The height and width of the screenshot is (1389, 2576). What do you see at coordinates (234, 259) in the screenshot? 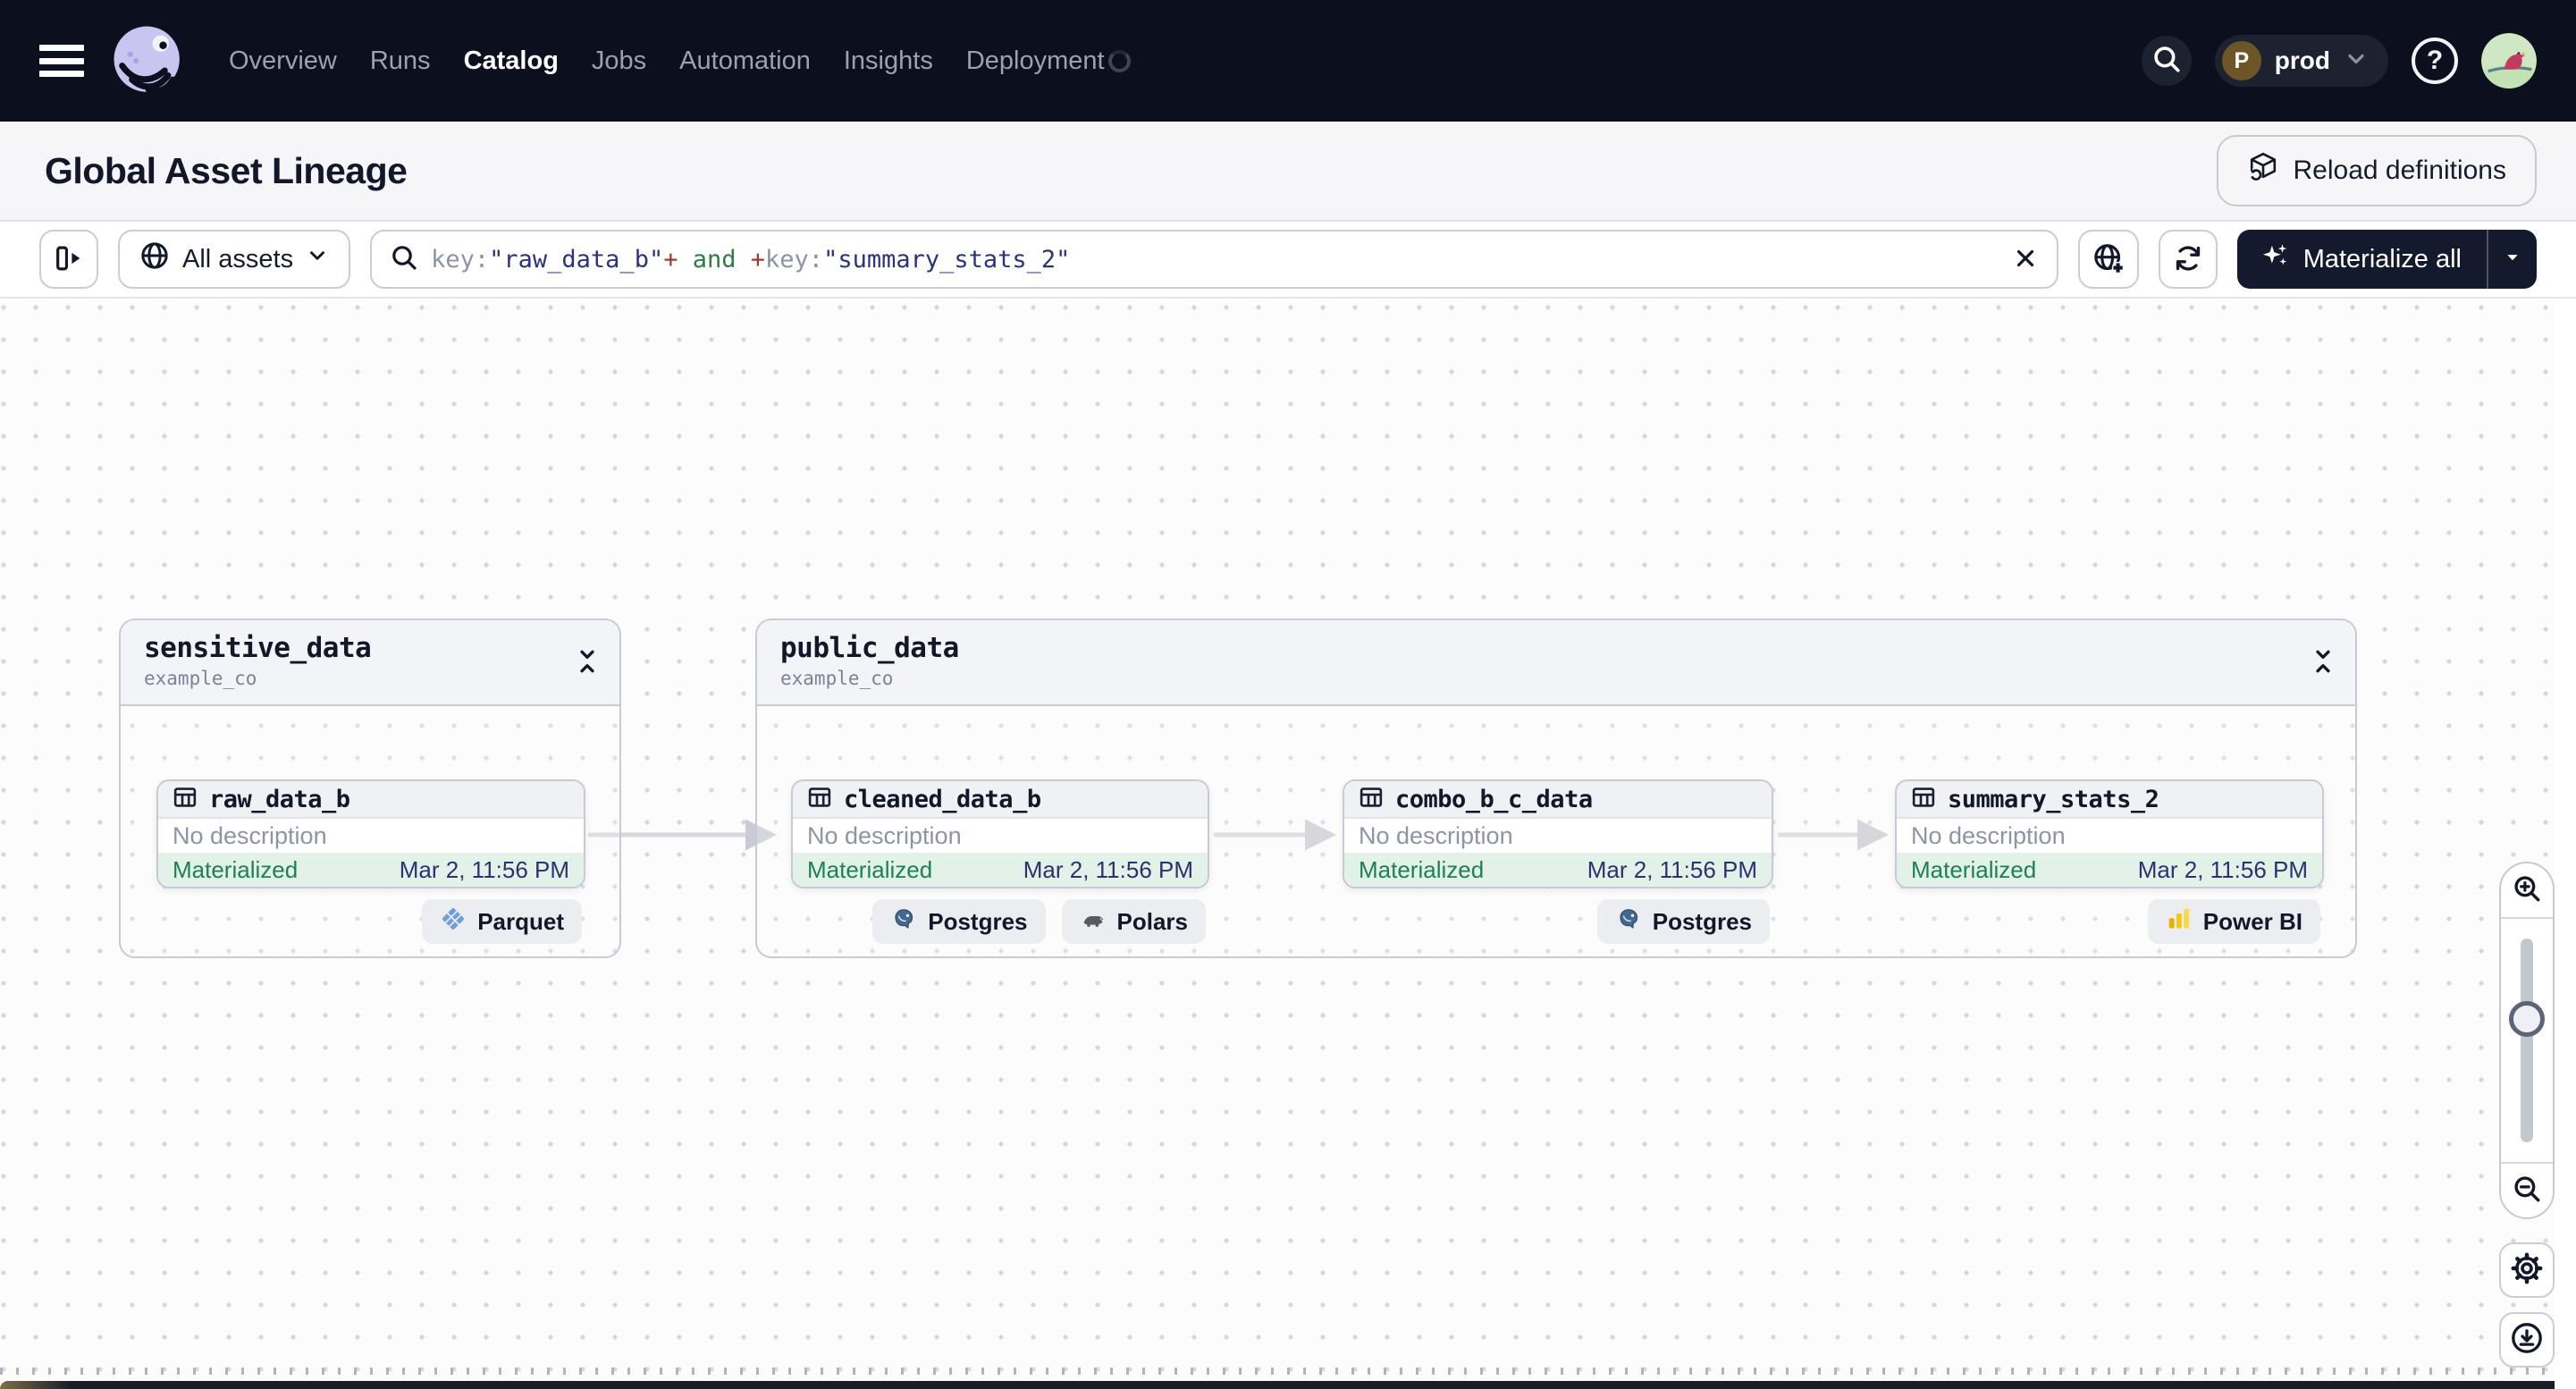
I see `asset-scope-dropdown: All assets` at bounding box center [234, 259].